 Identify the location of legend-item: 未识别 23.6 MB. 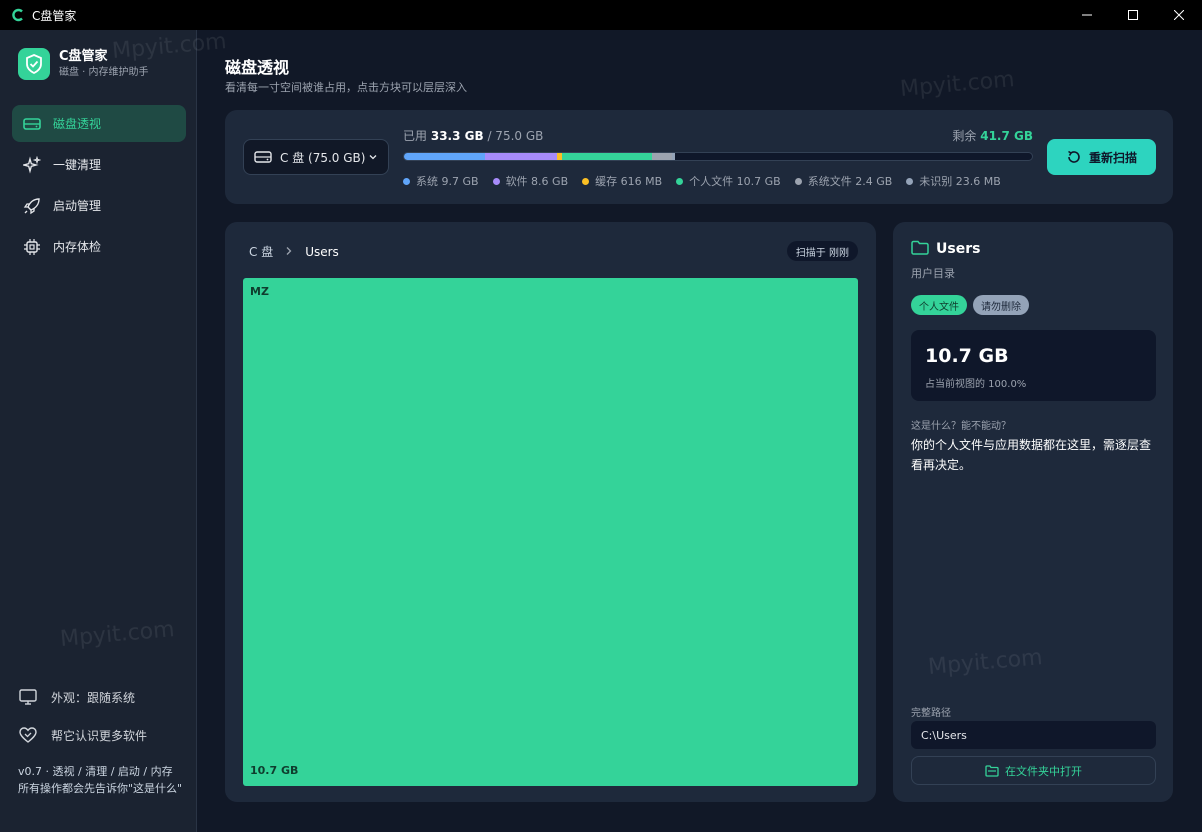
(953, 181).